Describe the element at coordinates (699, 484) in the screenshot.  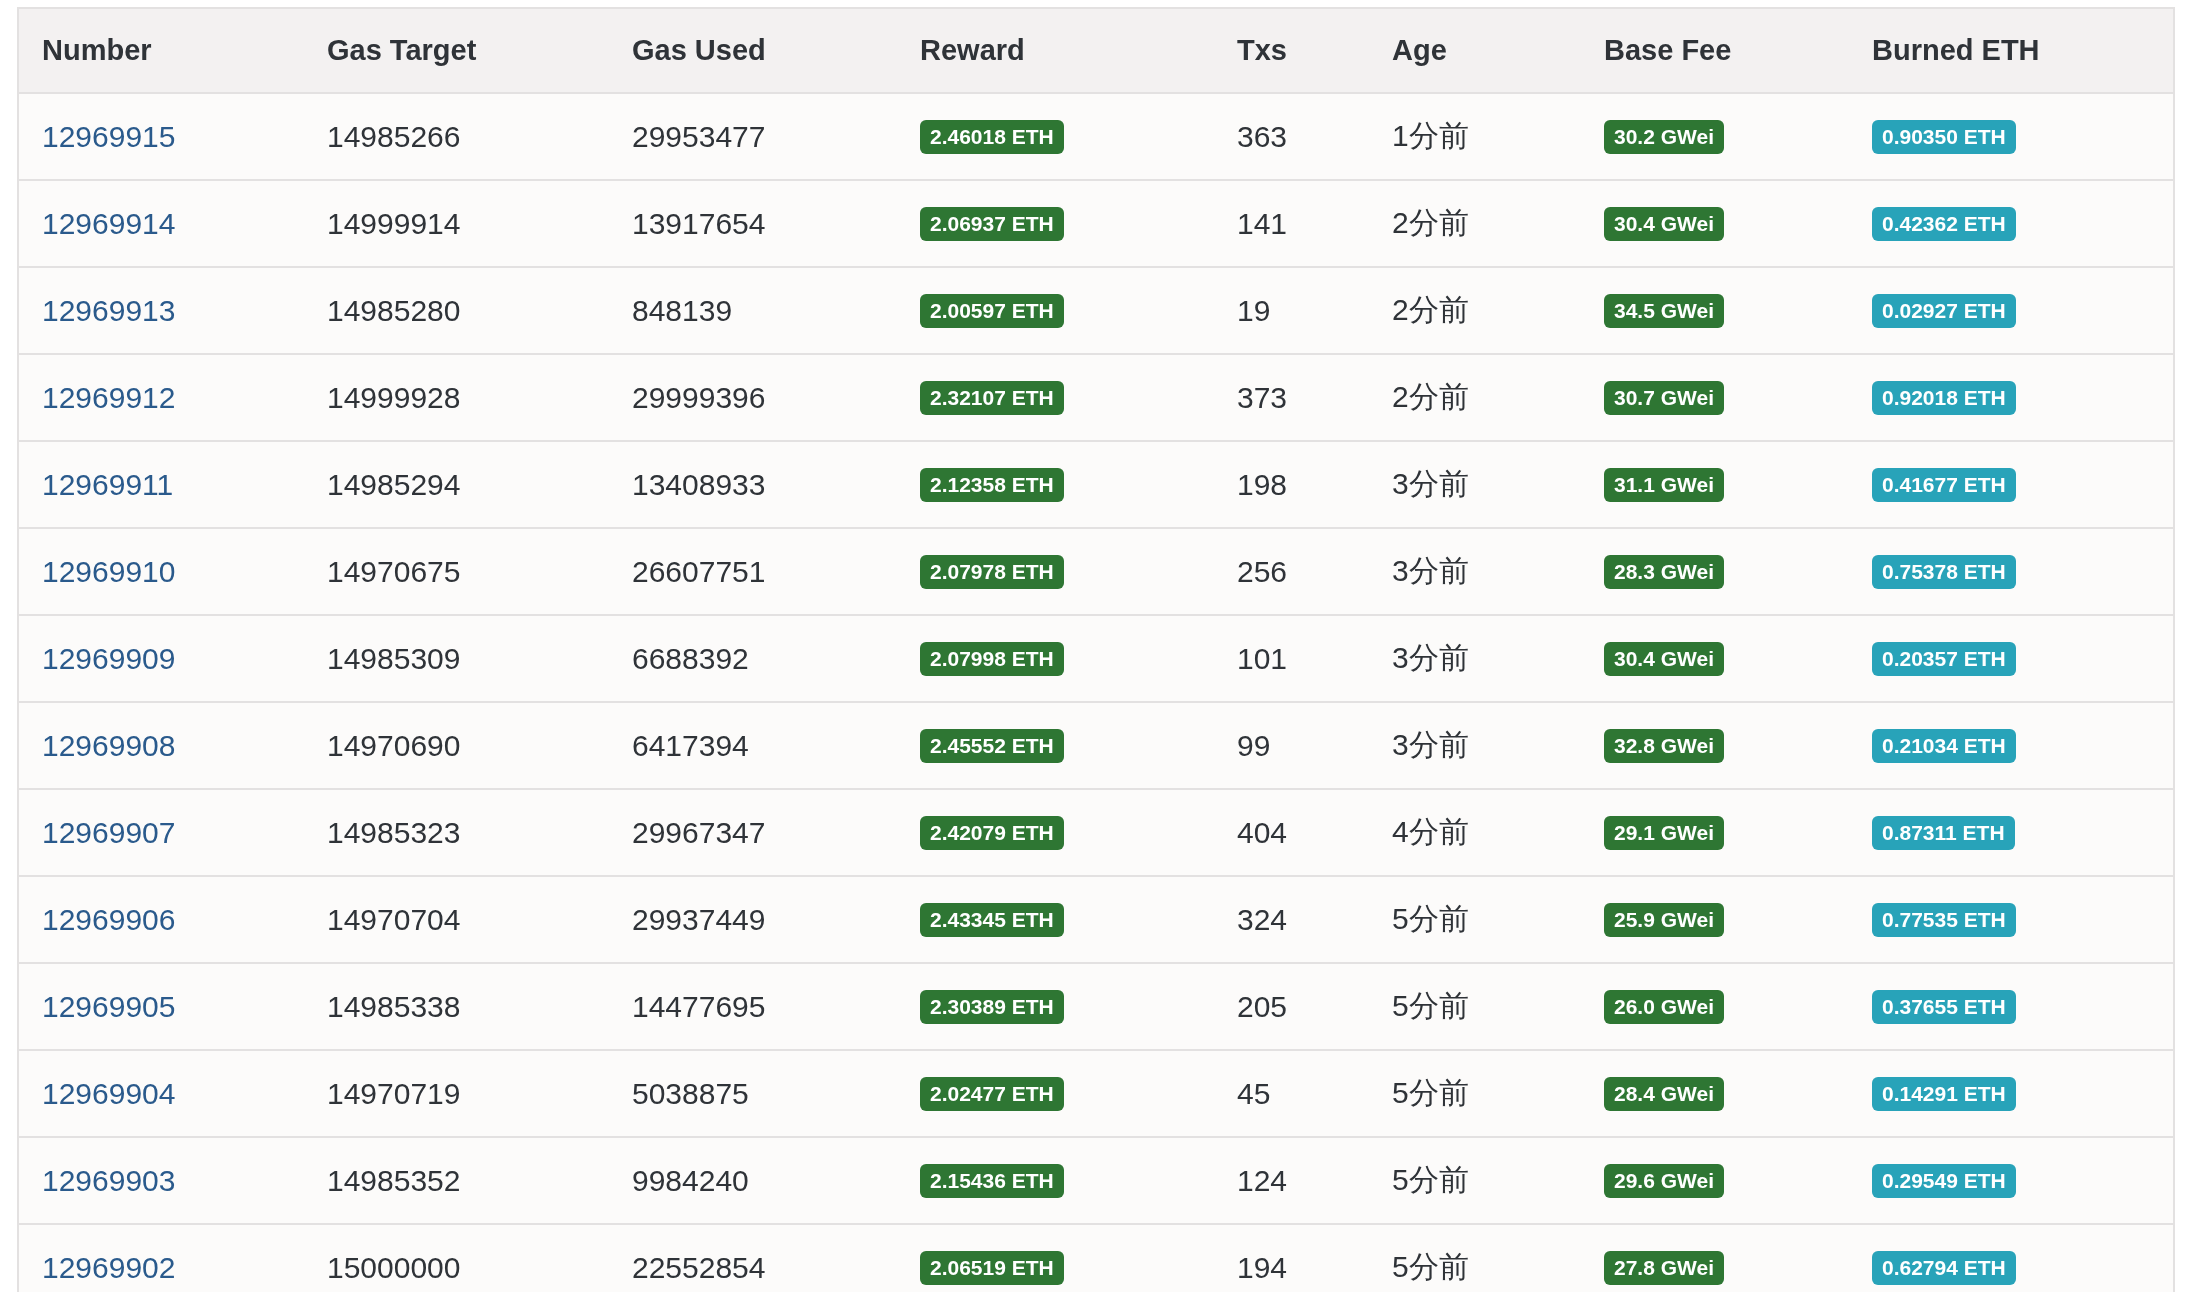
I see `table-cell: 13408933` at that location.